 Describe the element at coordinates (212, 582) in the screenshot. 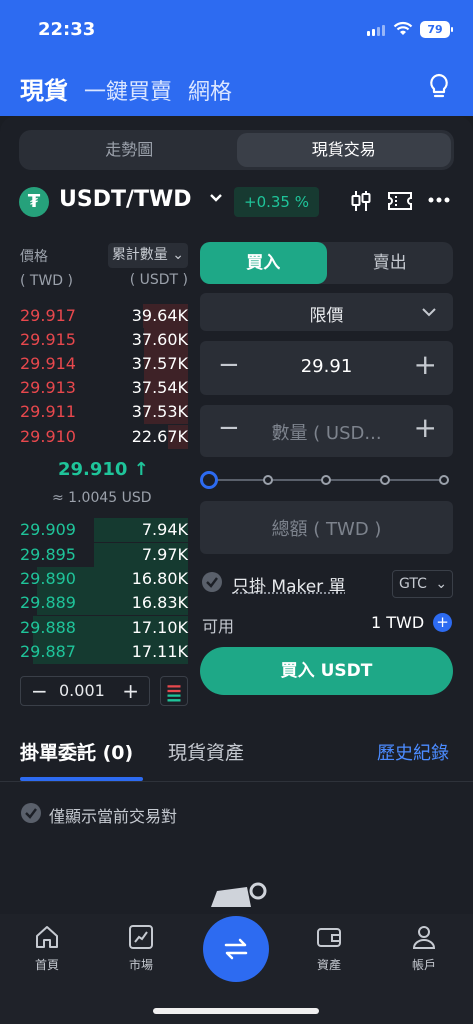

I see `maker-only-checkbox` at that location.